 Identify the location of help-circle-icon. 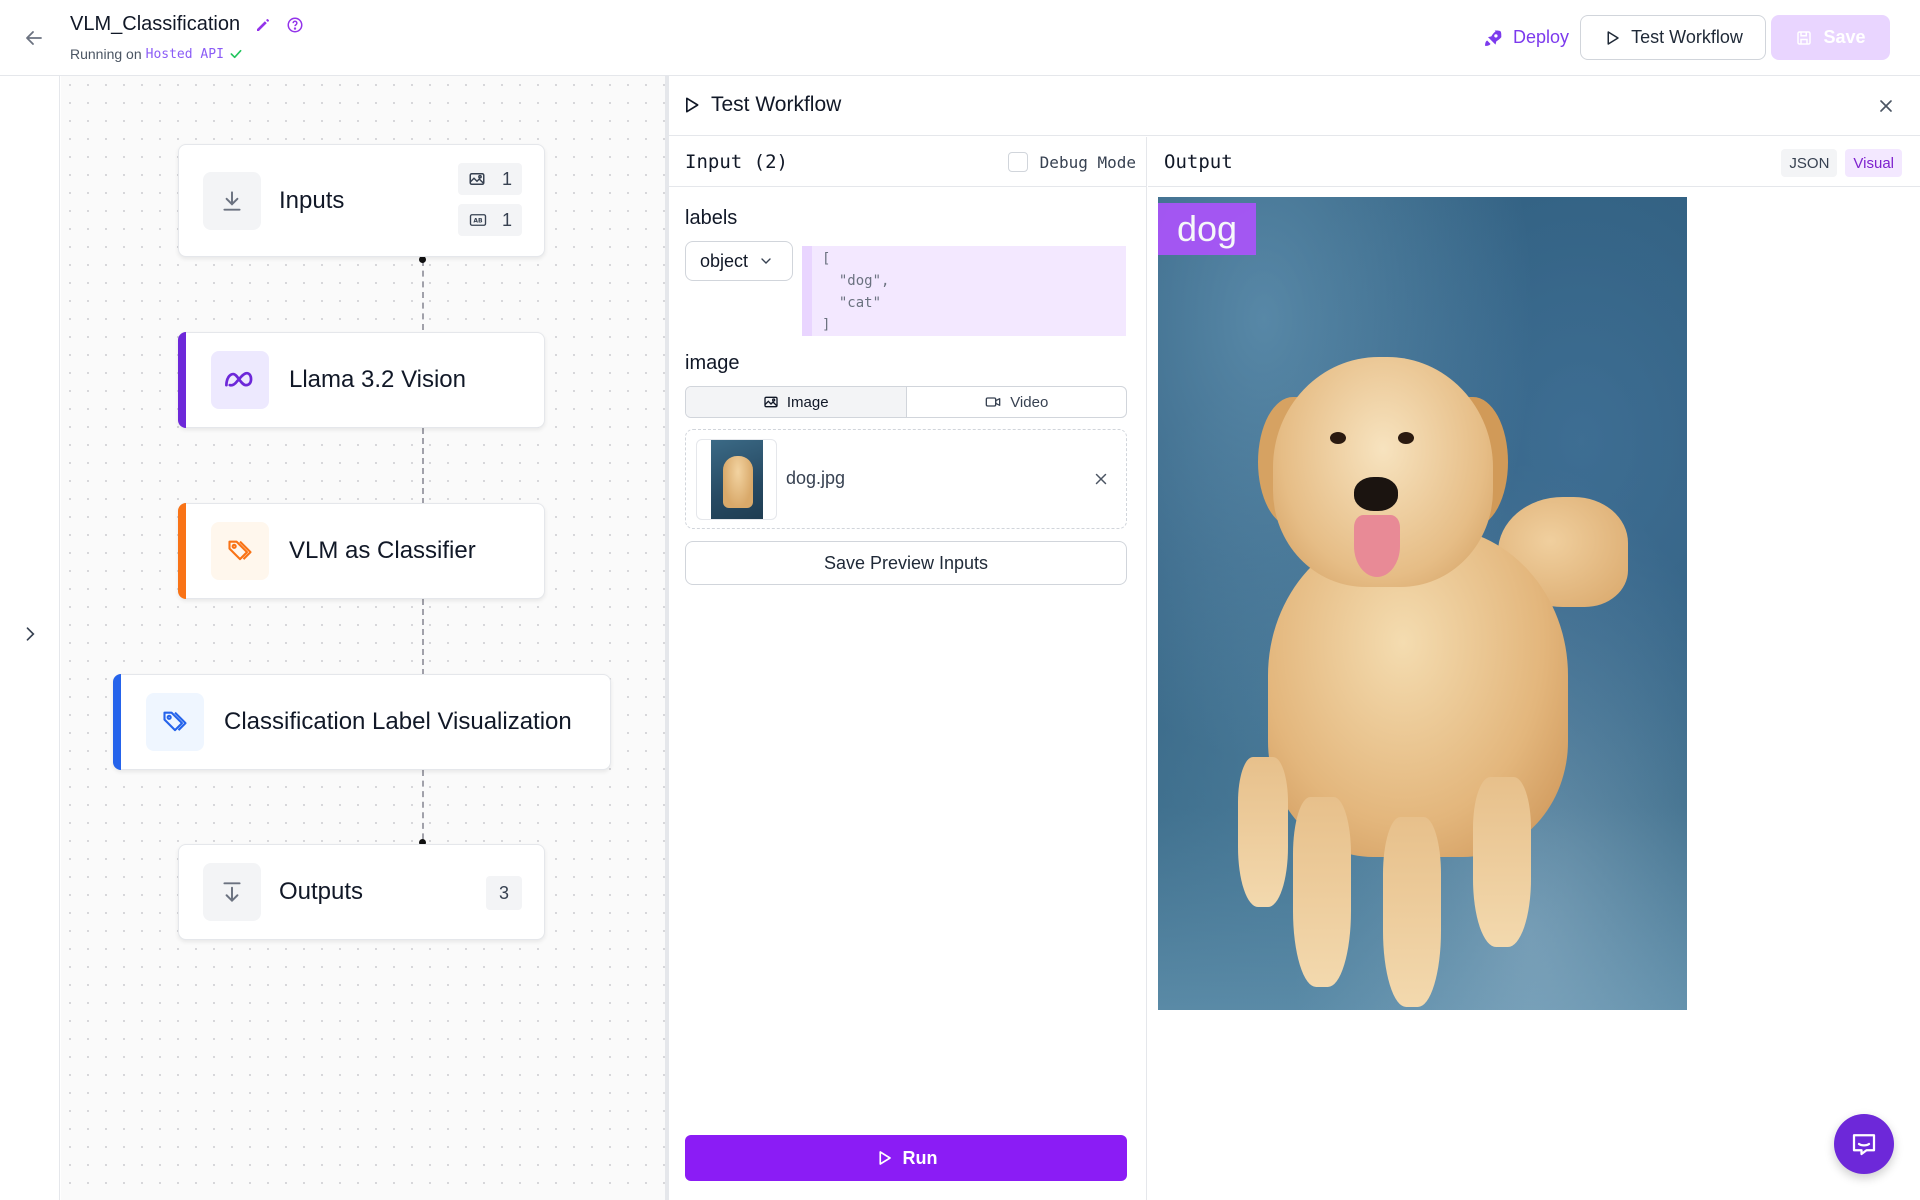
(295, 25).